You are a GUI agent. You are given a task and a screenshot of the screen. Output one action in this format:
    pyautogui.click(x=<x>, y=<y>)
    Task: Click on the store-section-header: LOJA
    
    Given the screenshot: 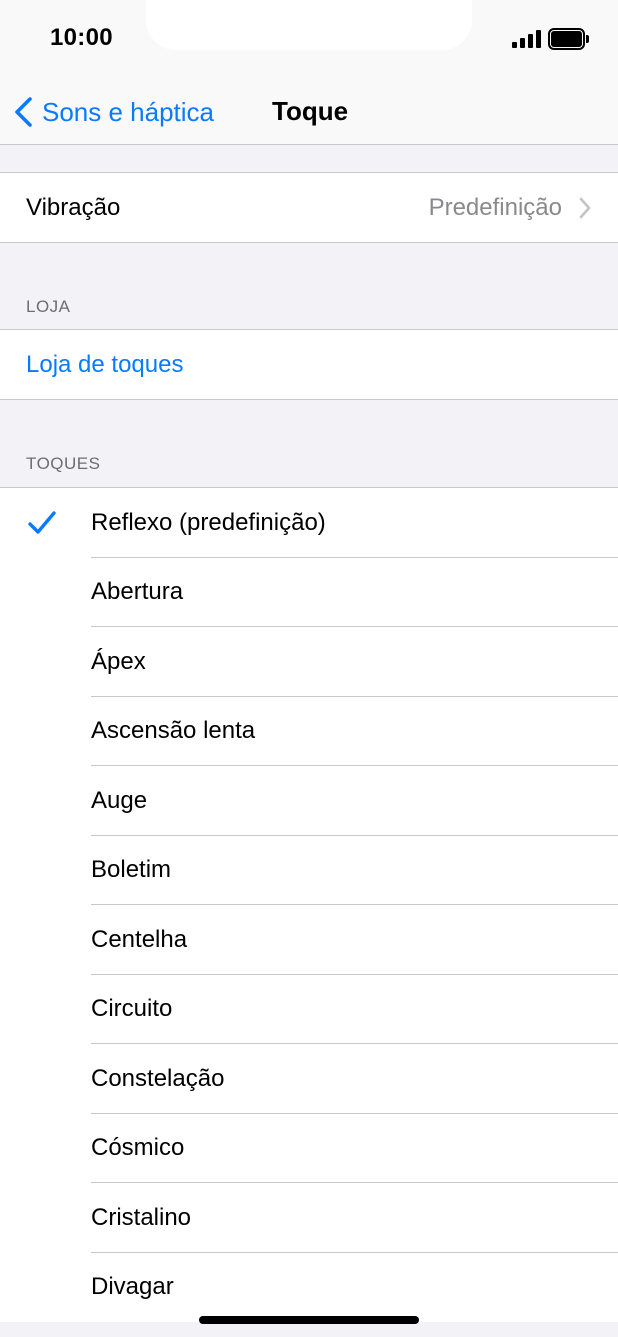 What is the action you would take?
    pyautogui.click(x=48, y=306)
    